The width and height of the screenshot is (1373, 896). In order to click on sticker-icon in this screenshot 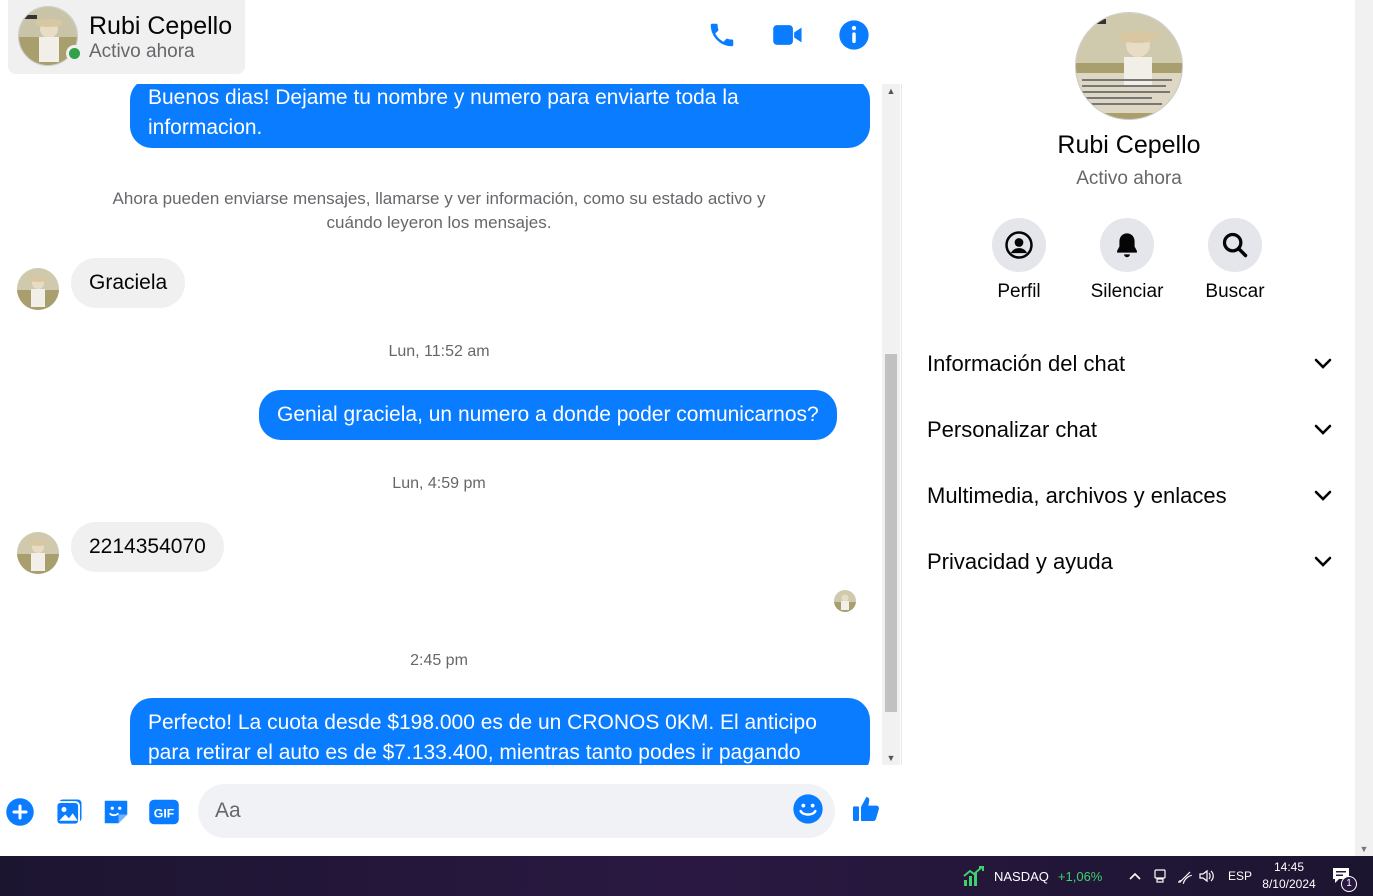, I will do `click(116, 812)`.